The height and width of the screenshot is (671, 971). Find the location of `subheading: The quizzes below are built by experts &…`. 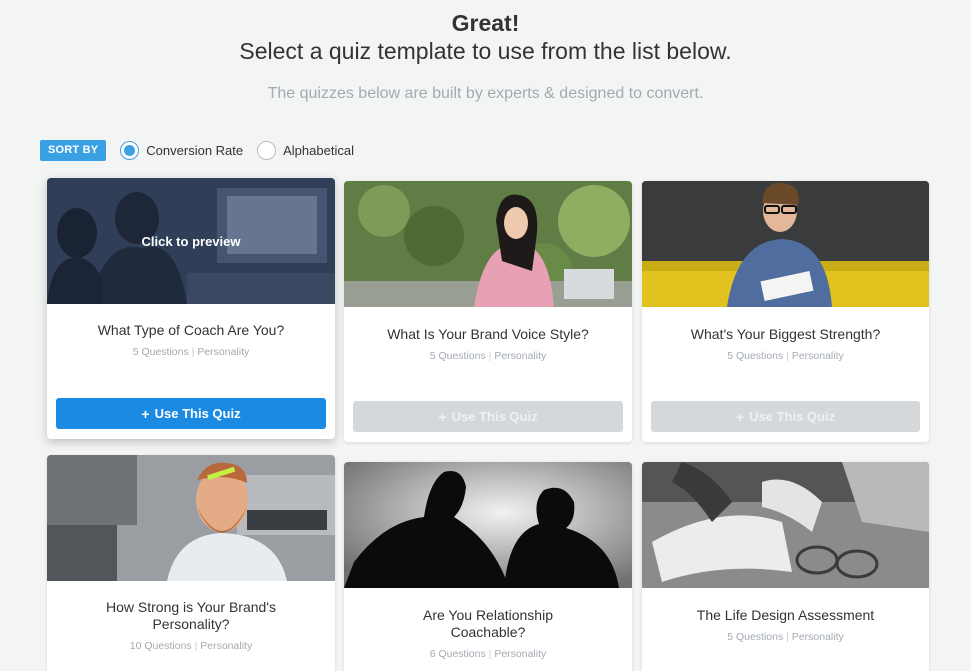

subheading: The quizzes below are built by experts &… is located at coordinates (485, 93).